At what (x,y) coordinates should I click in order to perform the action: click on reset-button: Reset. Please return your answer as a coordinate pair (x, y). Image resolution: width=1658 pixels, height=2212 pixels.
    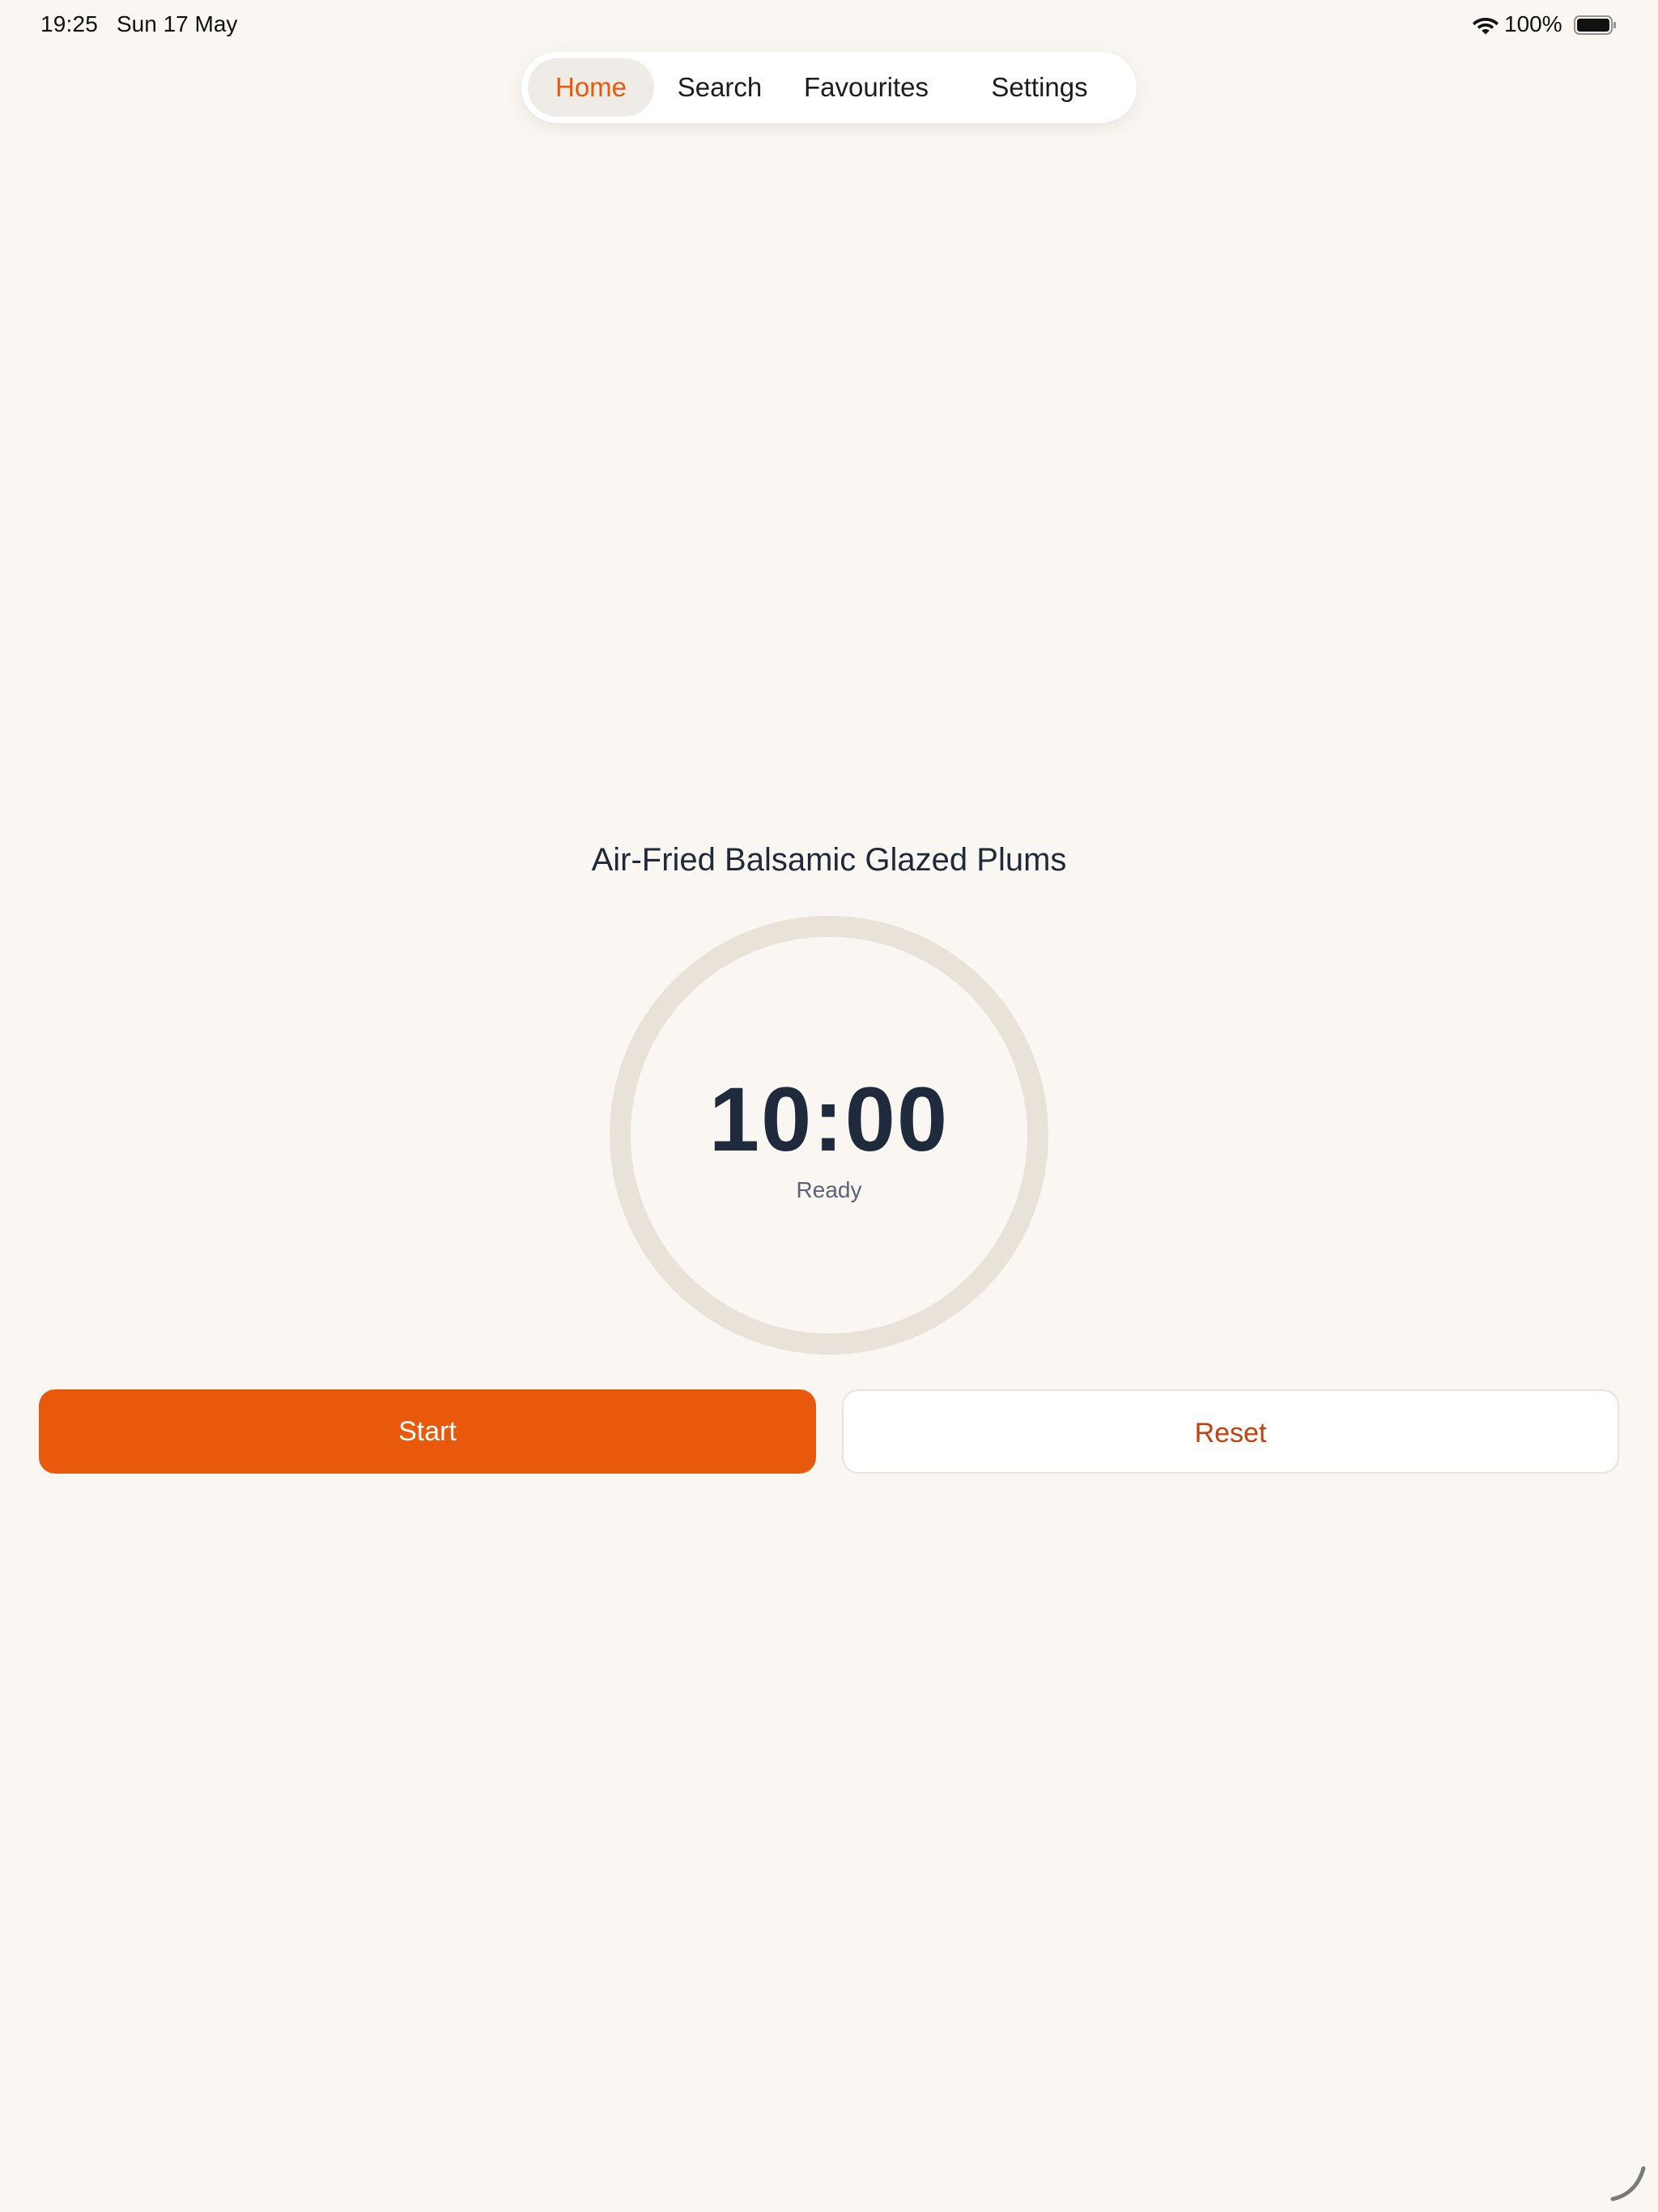
    Looking at the image, I should click on (1230, 1431).